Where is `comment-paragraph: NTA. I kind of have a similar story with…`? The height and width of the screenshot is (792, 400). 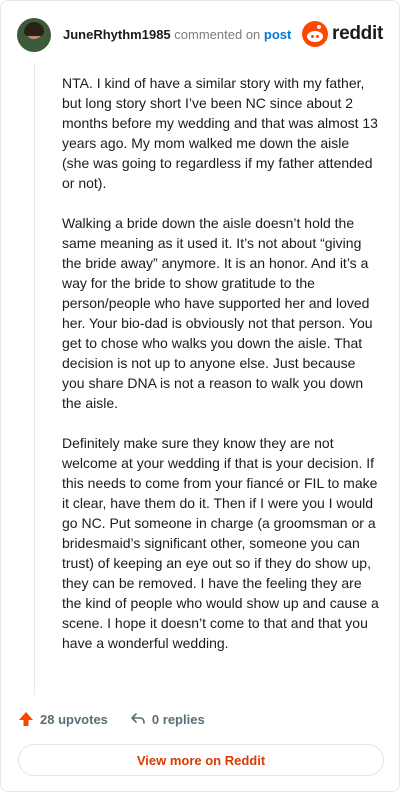 comment-paragraph: NTA. I kind of have a similar story with… is located at coordinates (220, 133).